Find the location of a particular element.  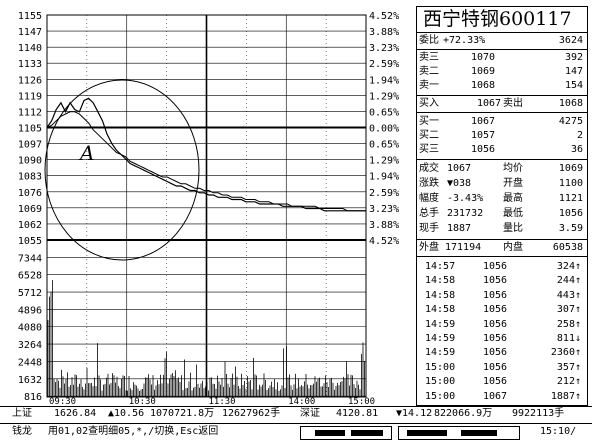

stat-label: 最低 is located at coordinates (513, 213).